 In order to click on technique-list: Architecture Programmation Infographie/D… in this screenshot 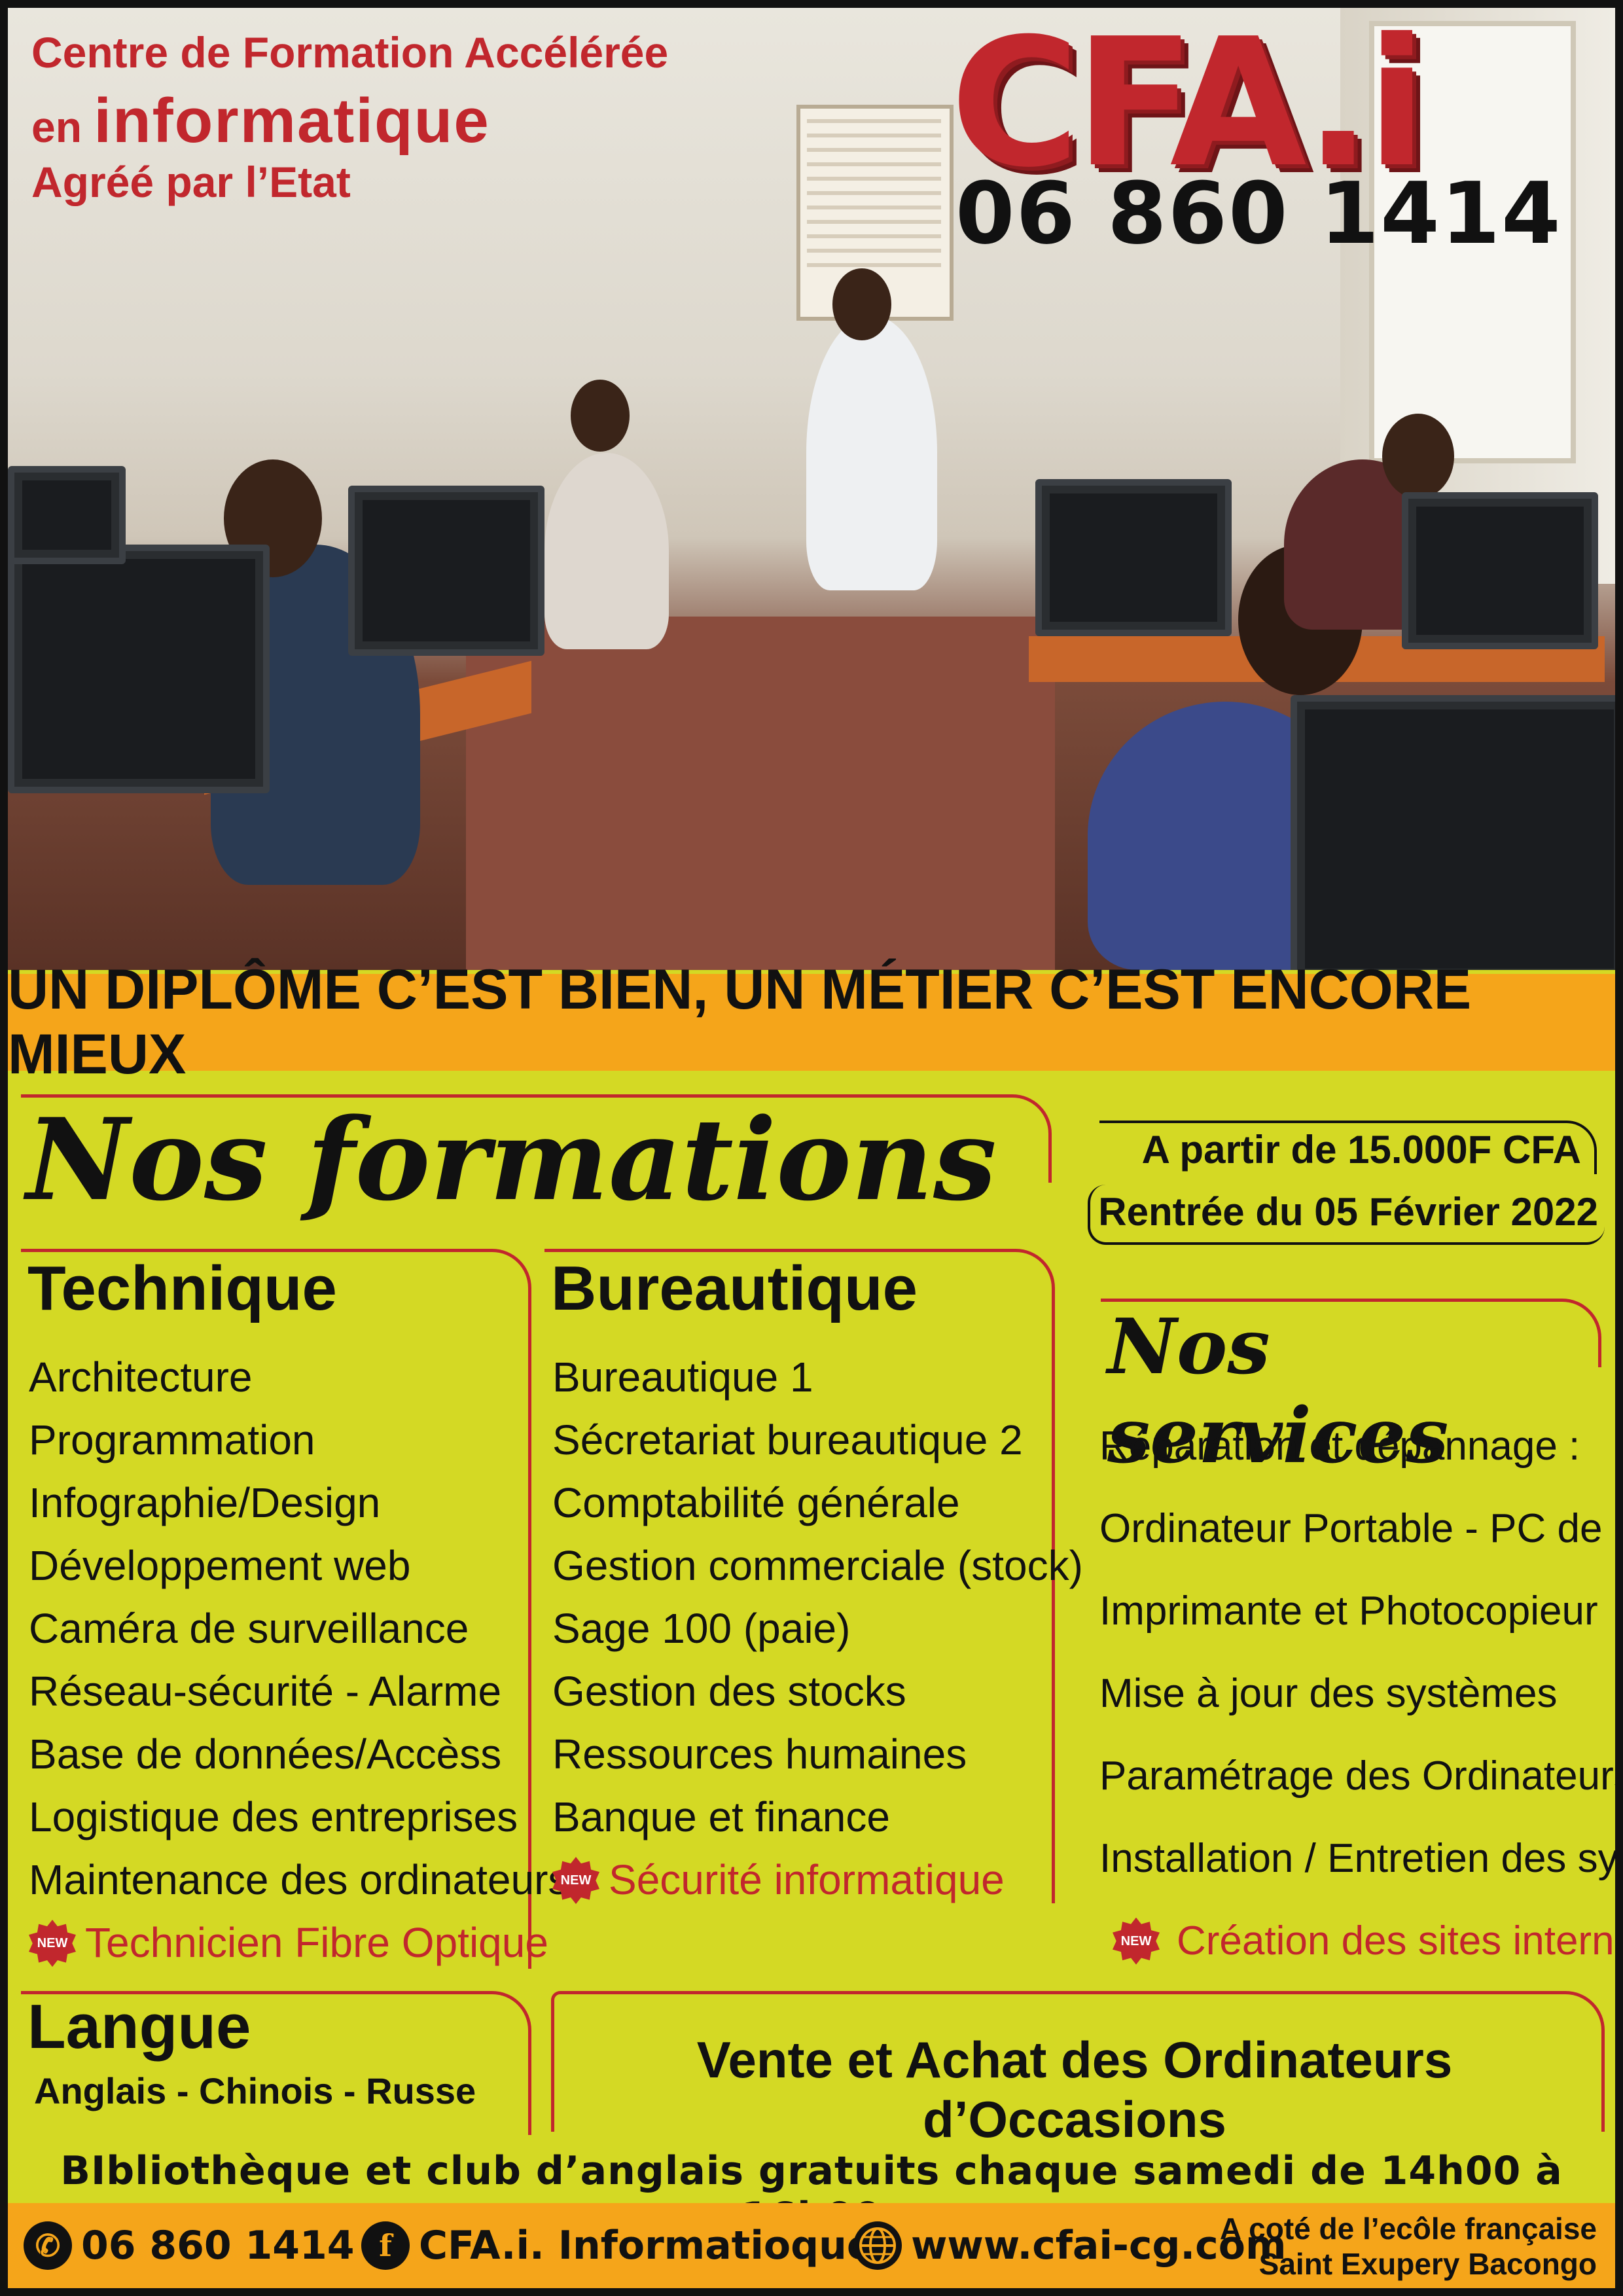, I will do `click(299, 1660)`.